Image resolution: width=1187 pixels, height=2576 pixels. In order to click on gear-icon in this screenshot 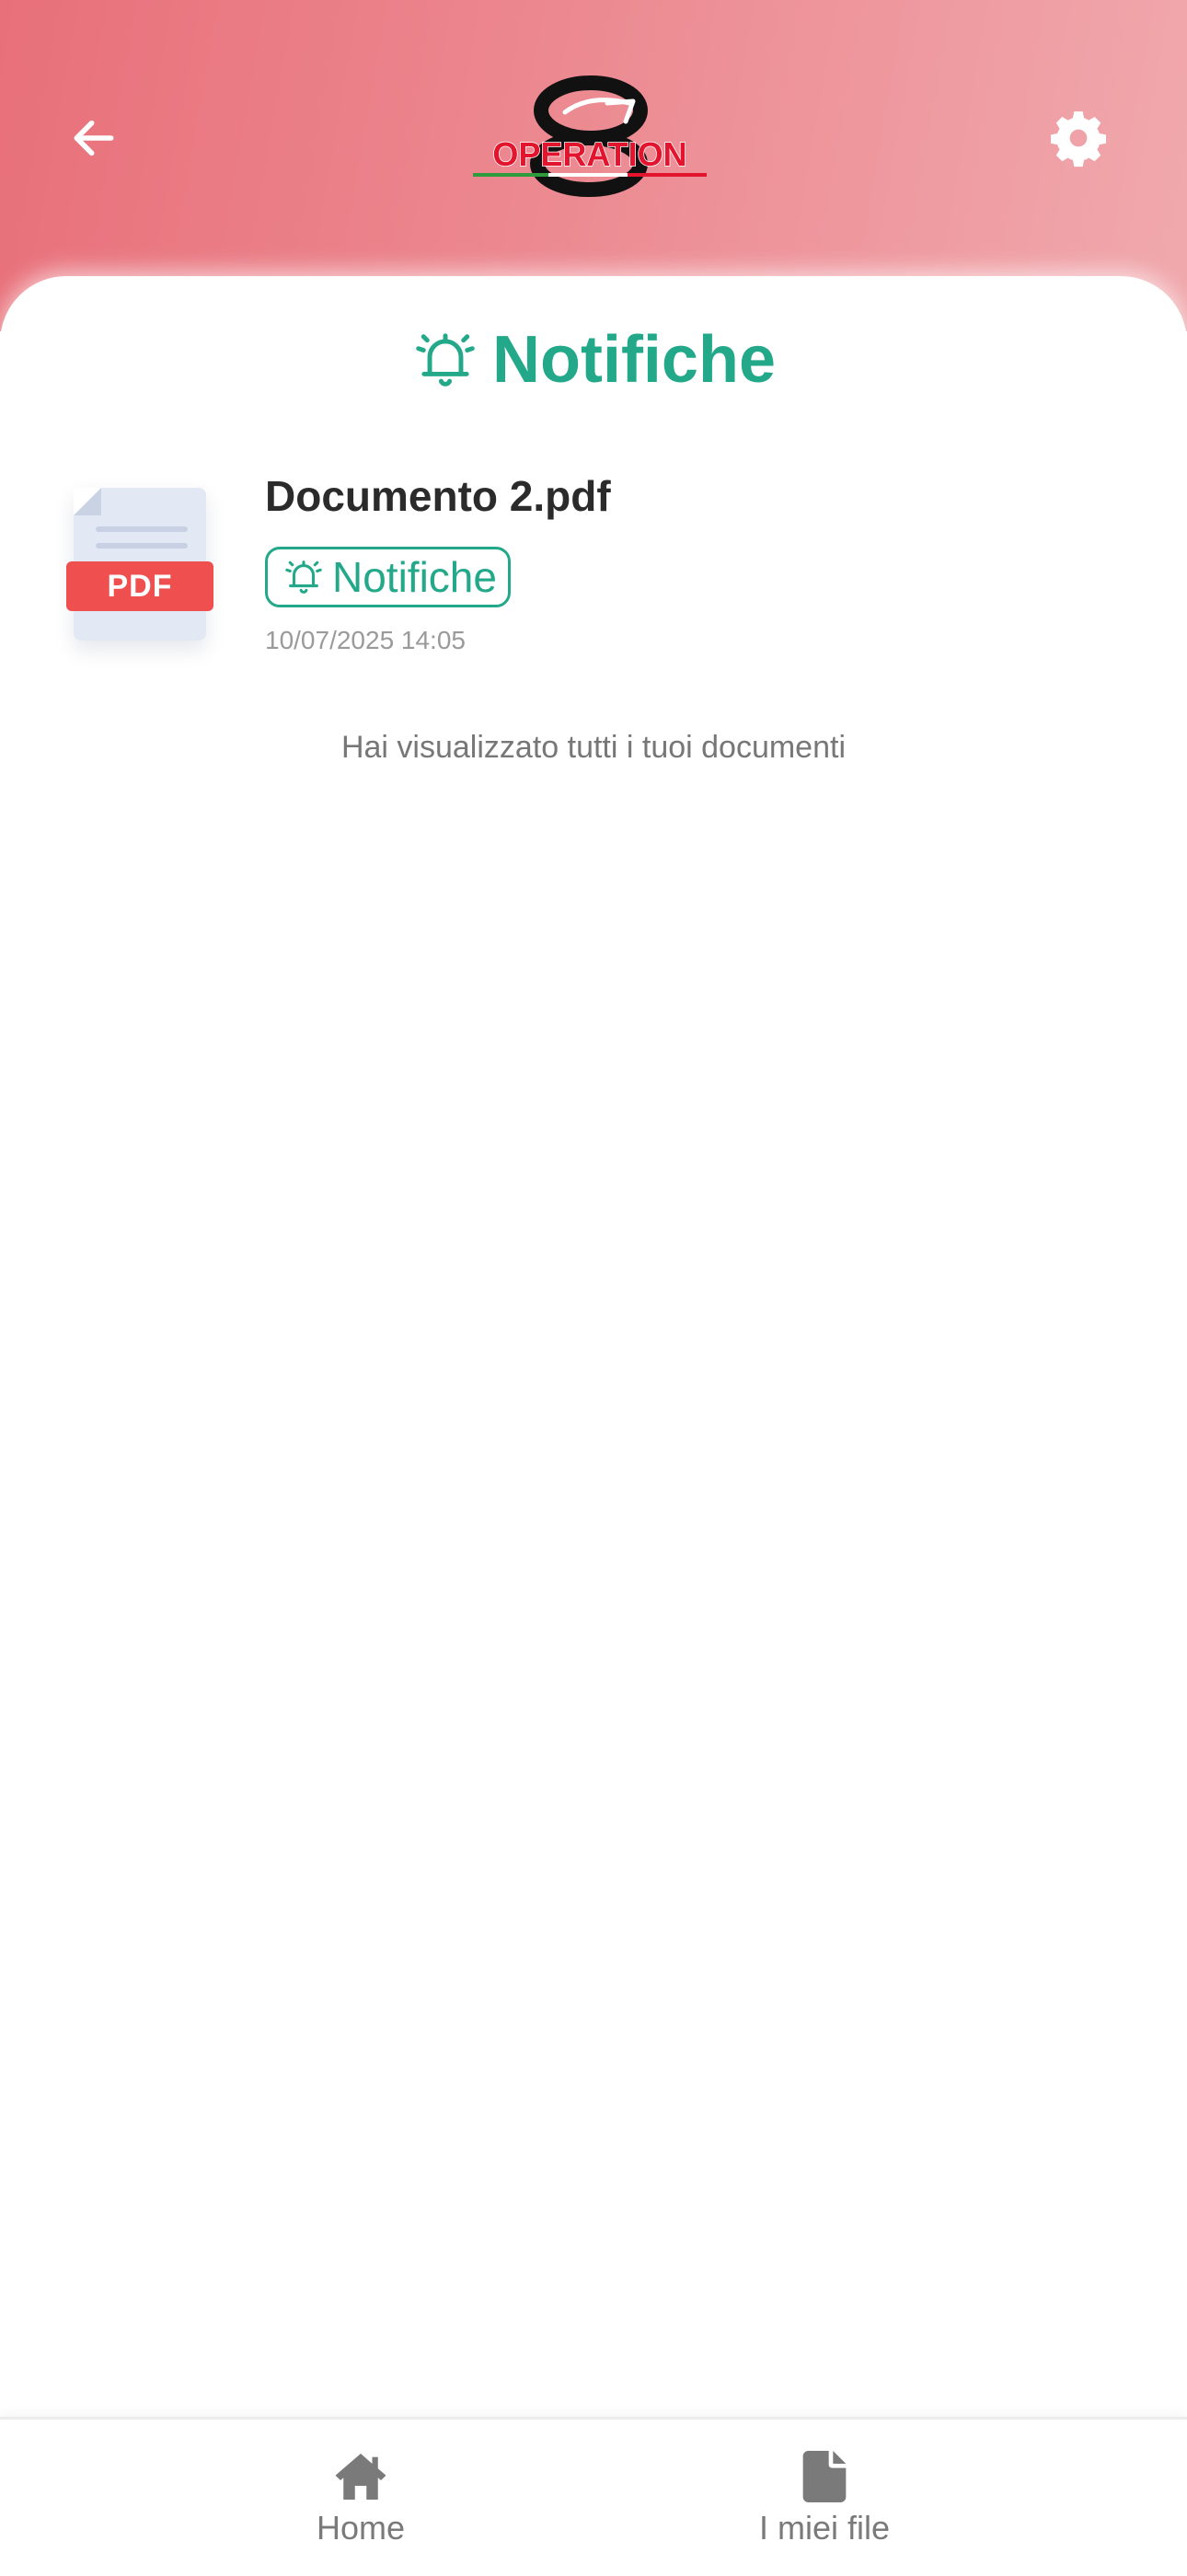, I will do `click(1078, 139)`.